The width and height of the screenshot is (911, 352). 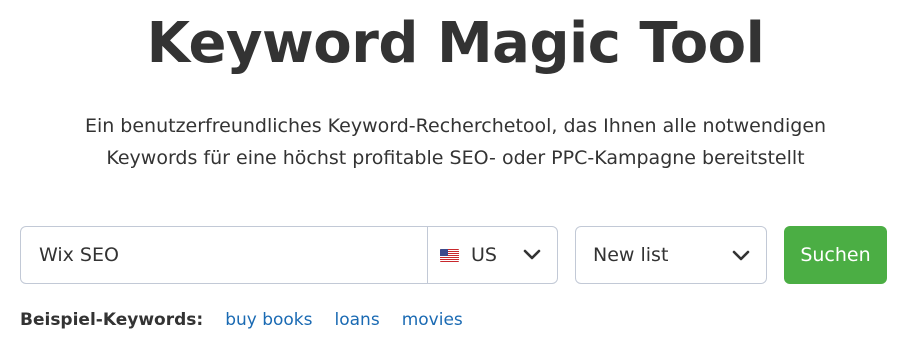 What do you see at coordinates (631, 255) in the screenshot?
I see `list-label: New list` at bounding box center [631, 255].